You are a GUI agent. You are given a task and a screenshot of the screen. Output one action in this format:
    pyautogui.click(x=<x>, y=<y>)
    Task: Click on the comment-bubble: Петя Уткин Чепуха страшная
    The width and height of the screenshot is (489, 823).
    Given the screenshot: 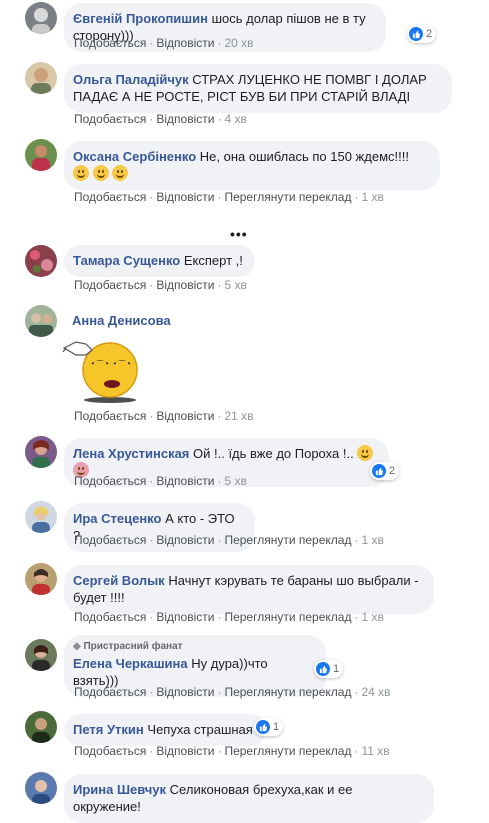 What is the action you would take?
    pyautogui.click(x=165, y=730)
    